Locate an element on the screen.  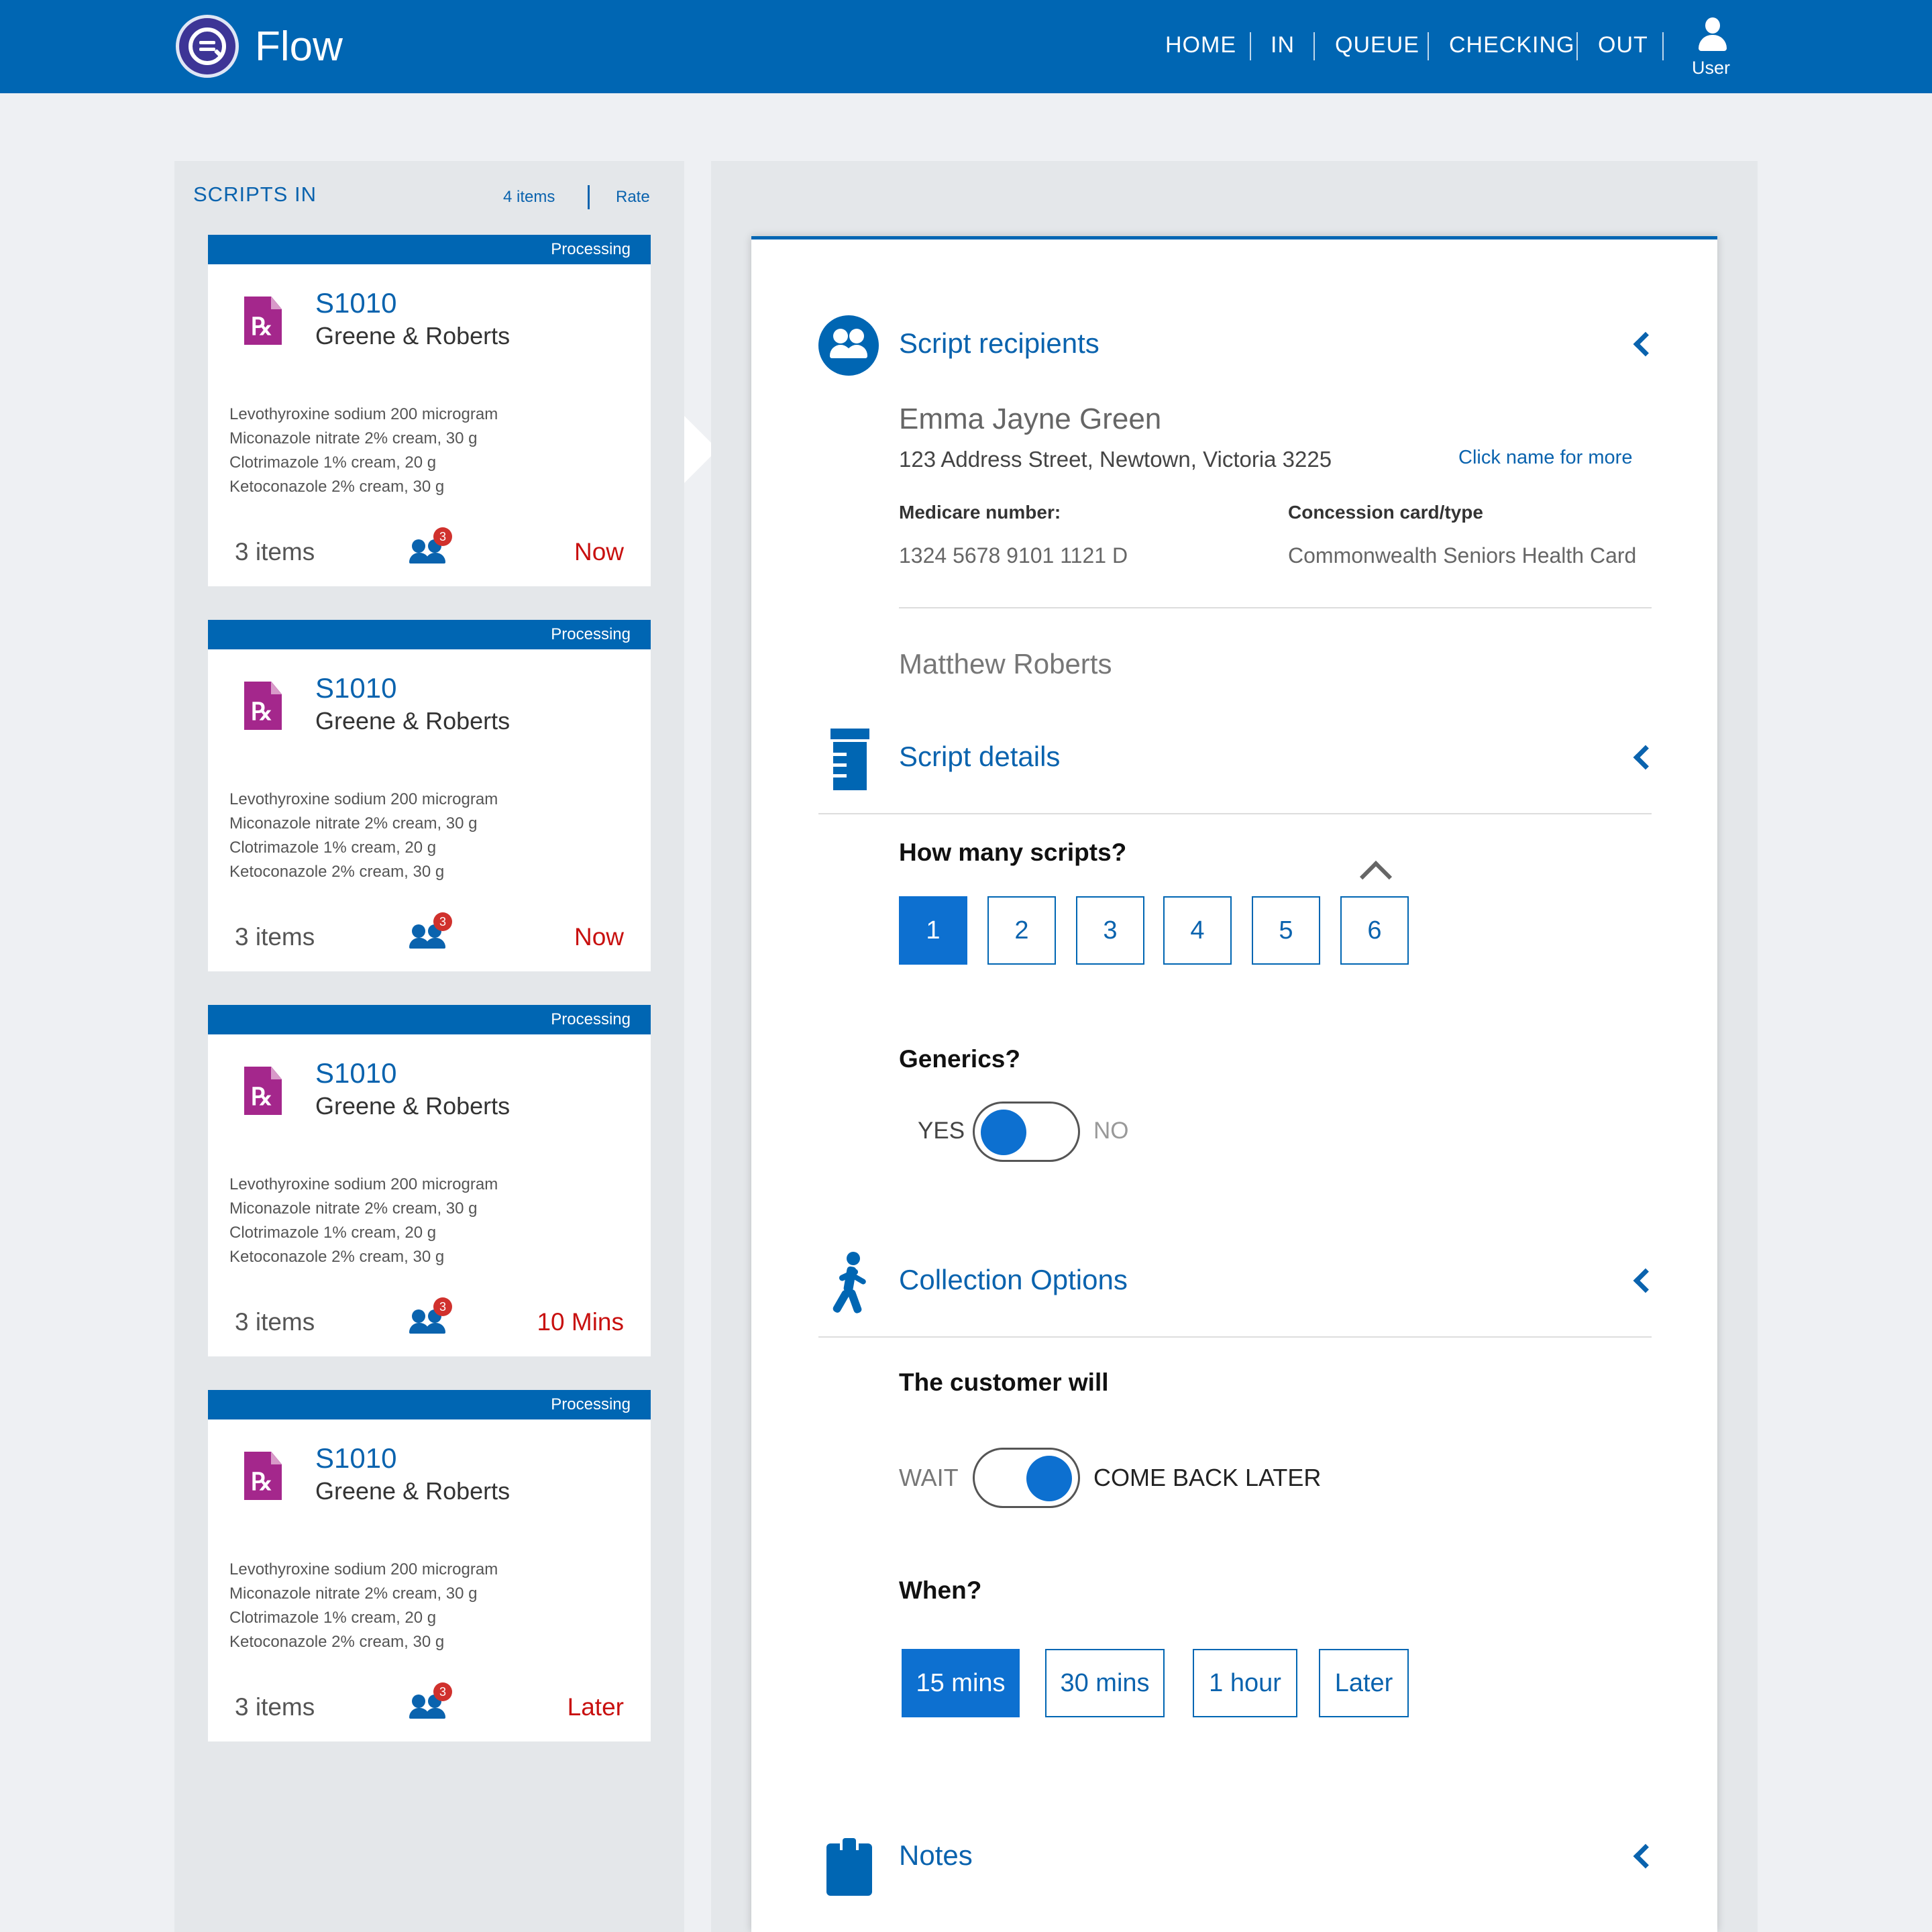
script-count-4-button: 4 is located at coordinates (1197, 930).